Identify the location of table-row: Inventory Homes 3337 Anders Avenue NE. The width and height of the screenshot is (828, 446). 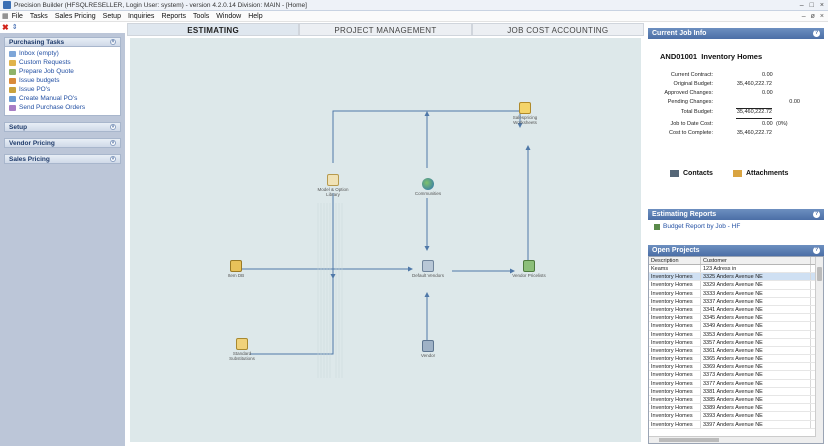
(736, 301).